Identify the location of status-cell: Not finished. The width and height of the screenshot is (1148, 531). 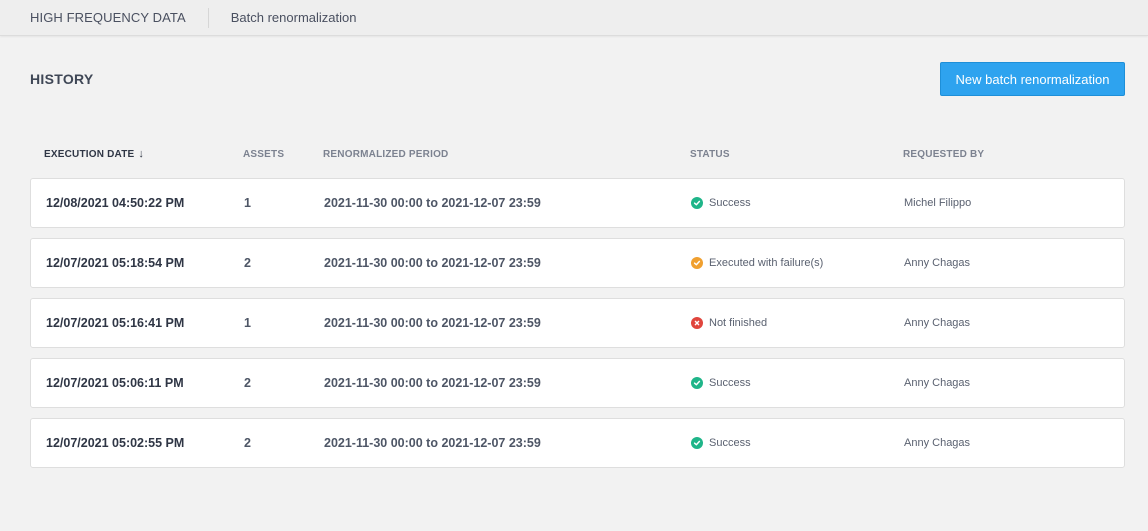
(797, 323).